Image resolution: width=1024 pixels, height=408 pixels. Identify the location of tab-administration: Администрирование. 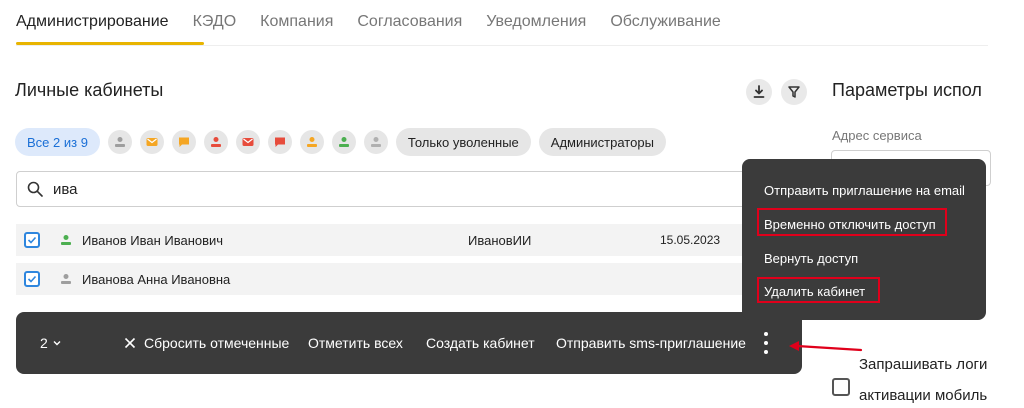
(92, 22).